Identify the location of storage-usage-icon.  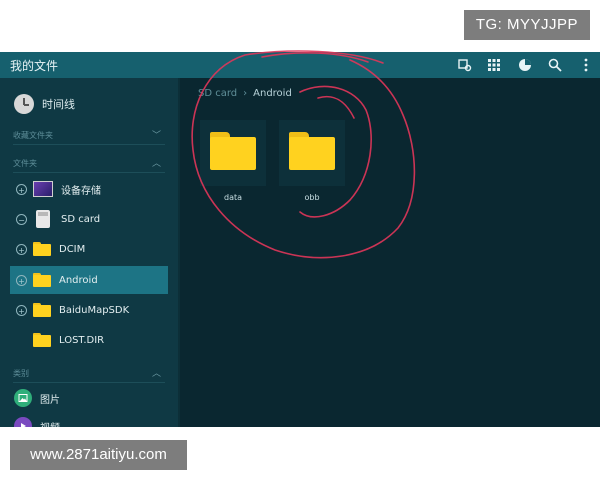
(525, 65).